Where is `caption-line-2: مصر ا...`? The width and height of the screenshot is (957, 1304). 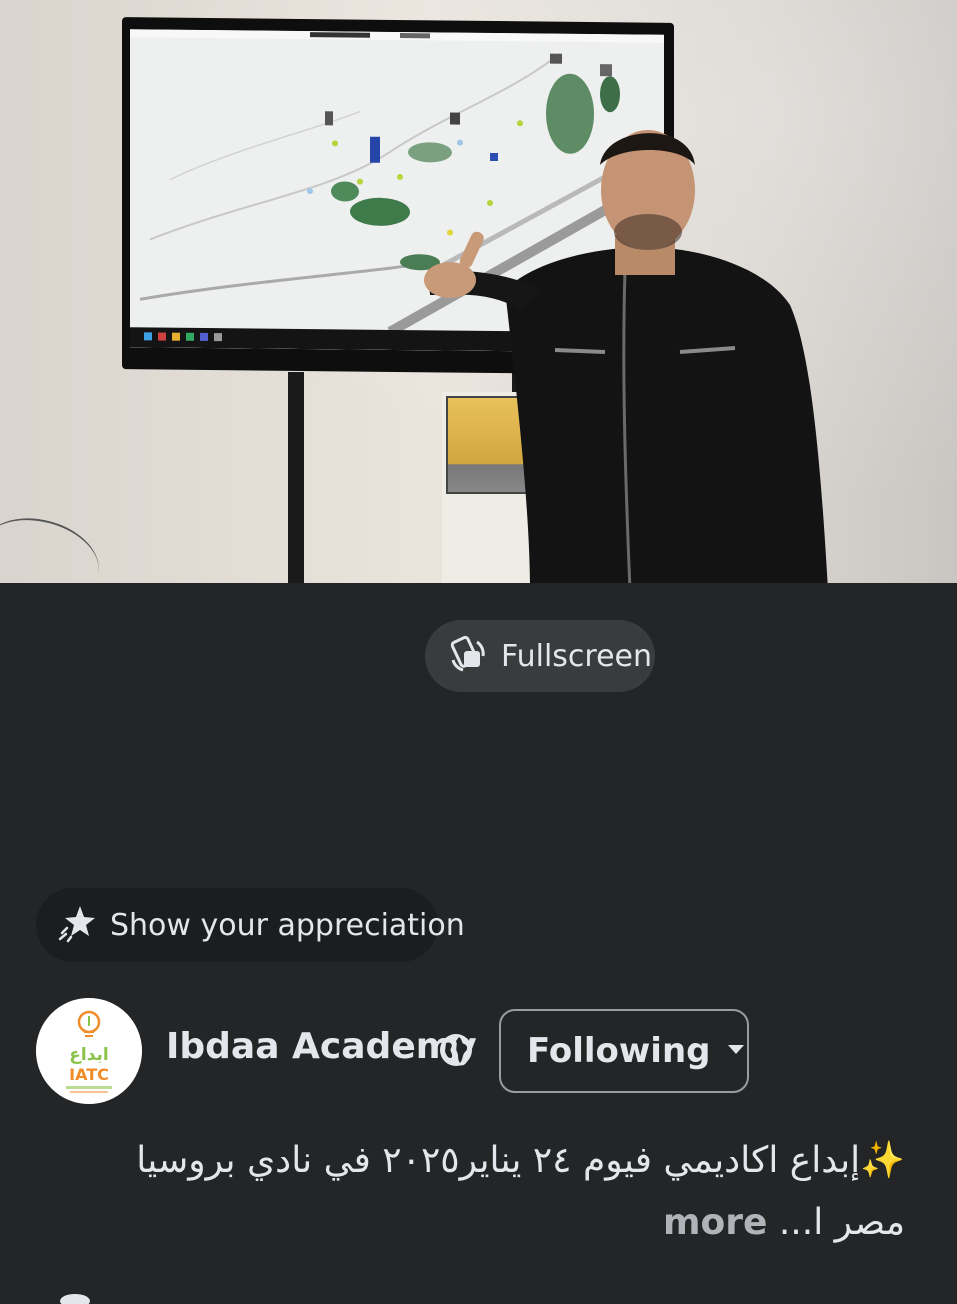 caption-line-2: مصر ا... is located at coordinates (841, 1222).